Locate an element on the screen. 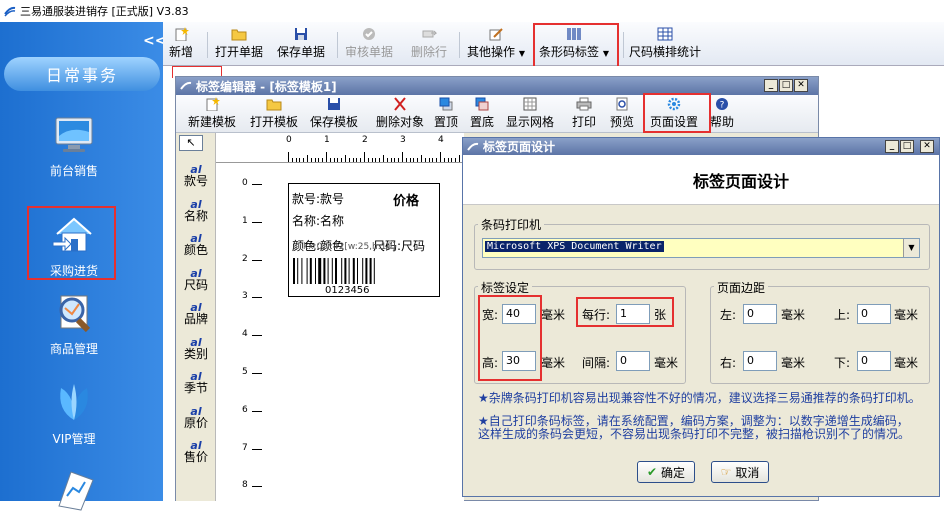  open-template-button: 打开模板 is located at coordinates (274, 114).